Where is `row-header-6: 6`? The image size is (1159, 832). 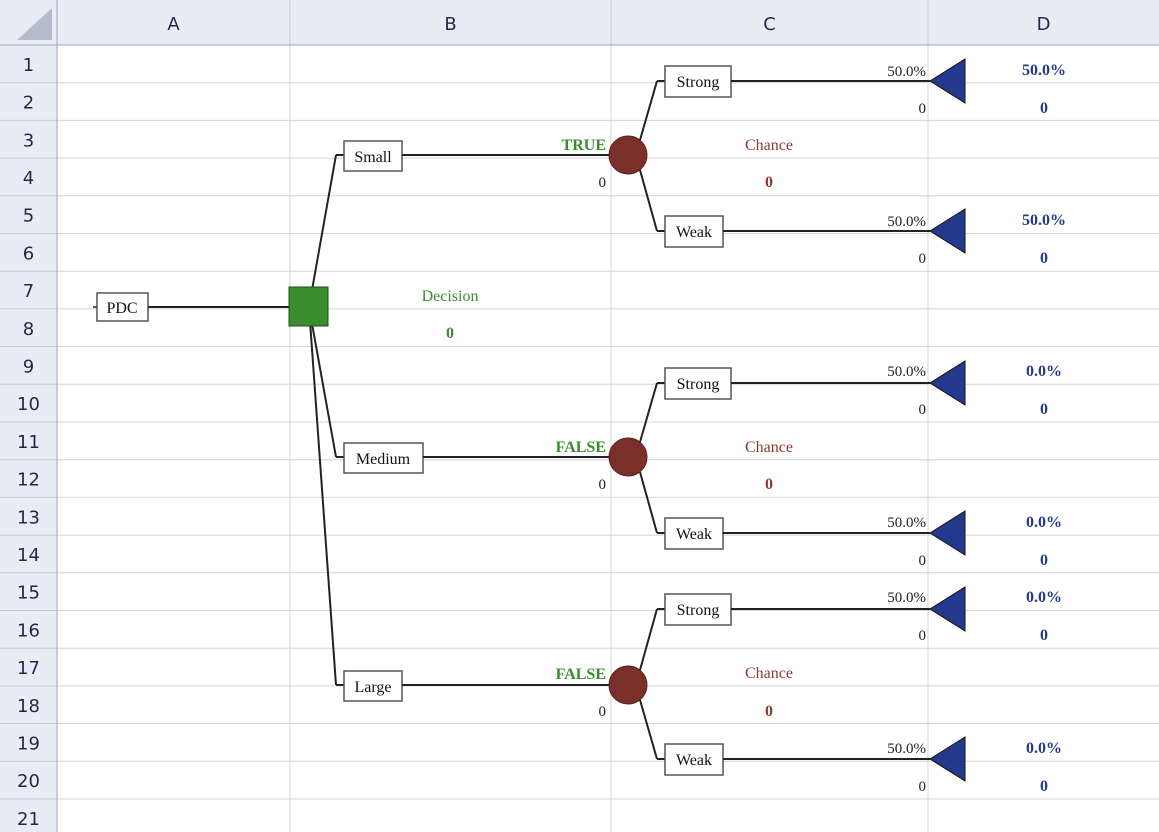
row-header-6: 6 is located at coordinates (28, 253).